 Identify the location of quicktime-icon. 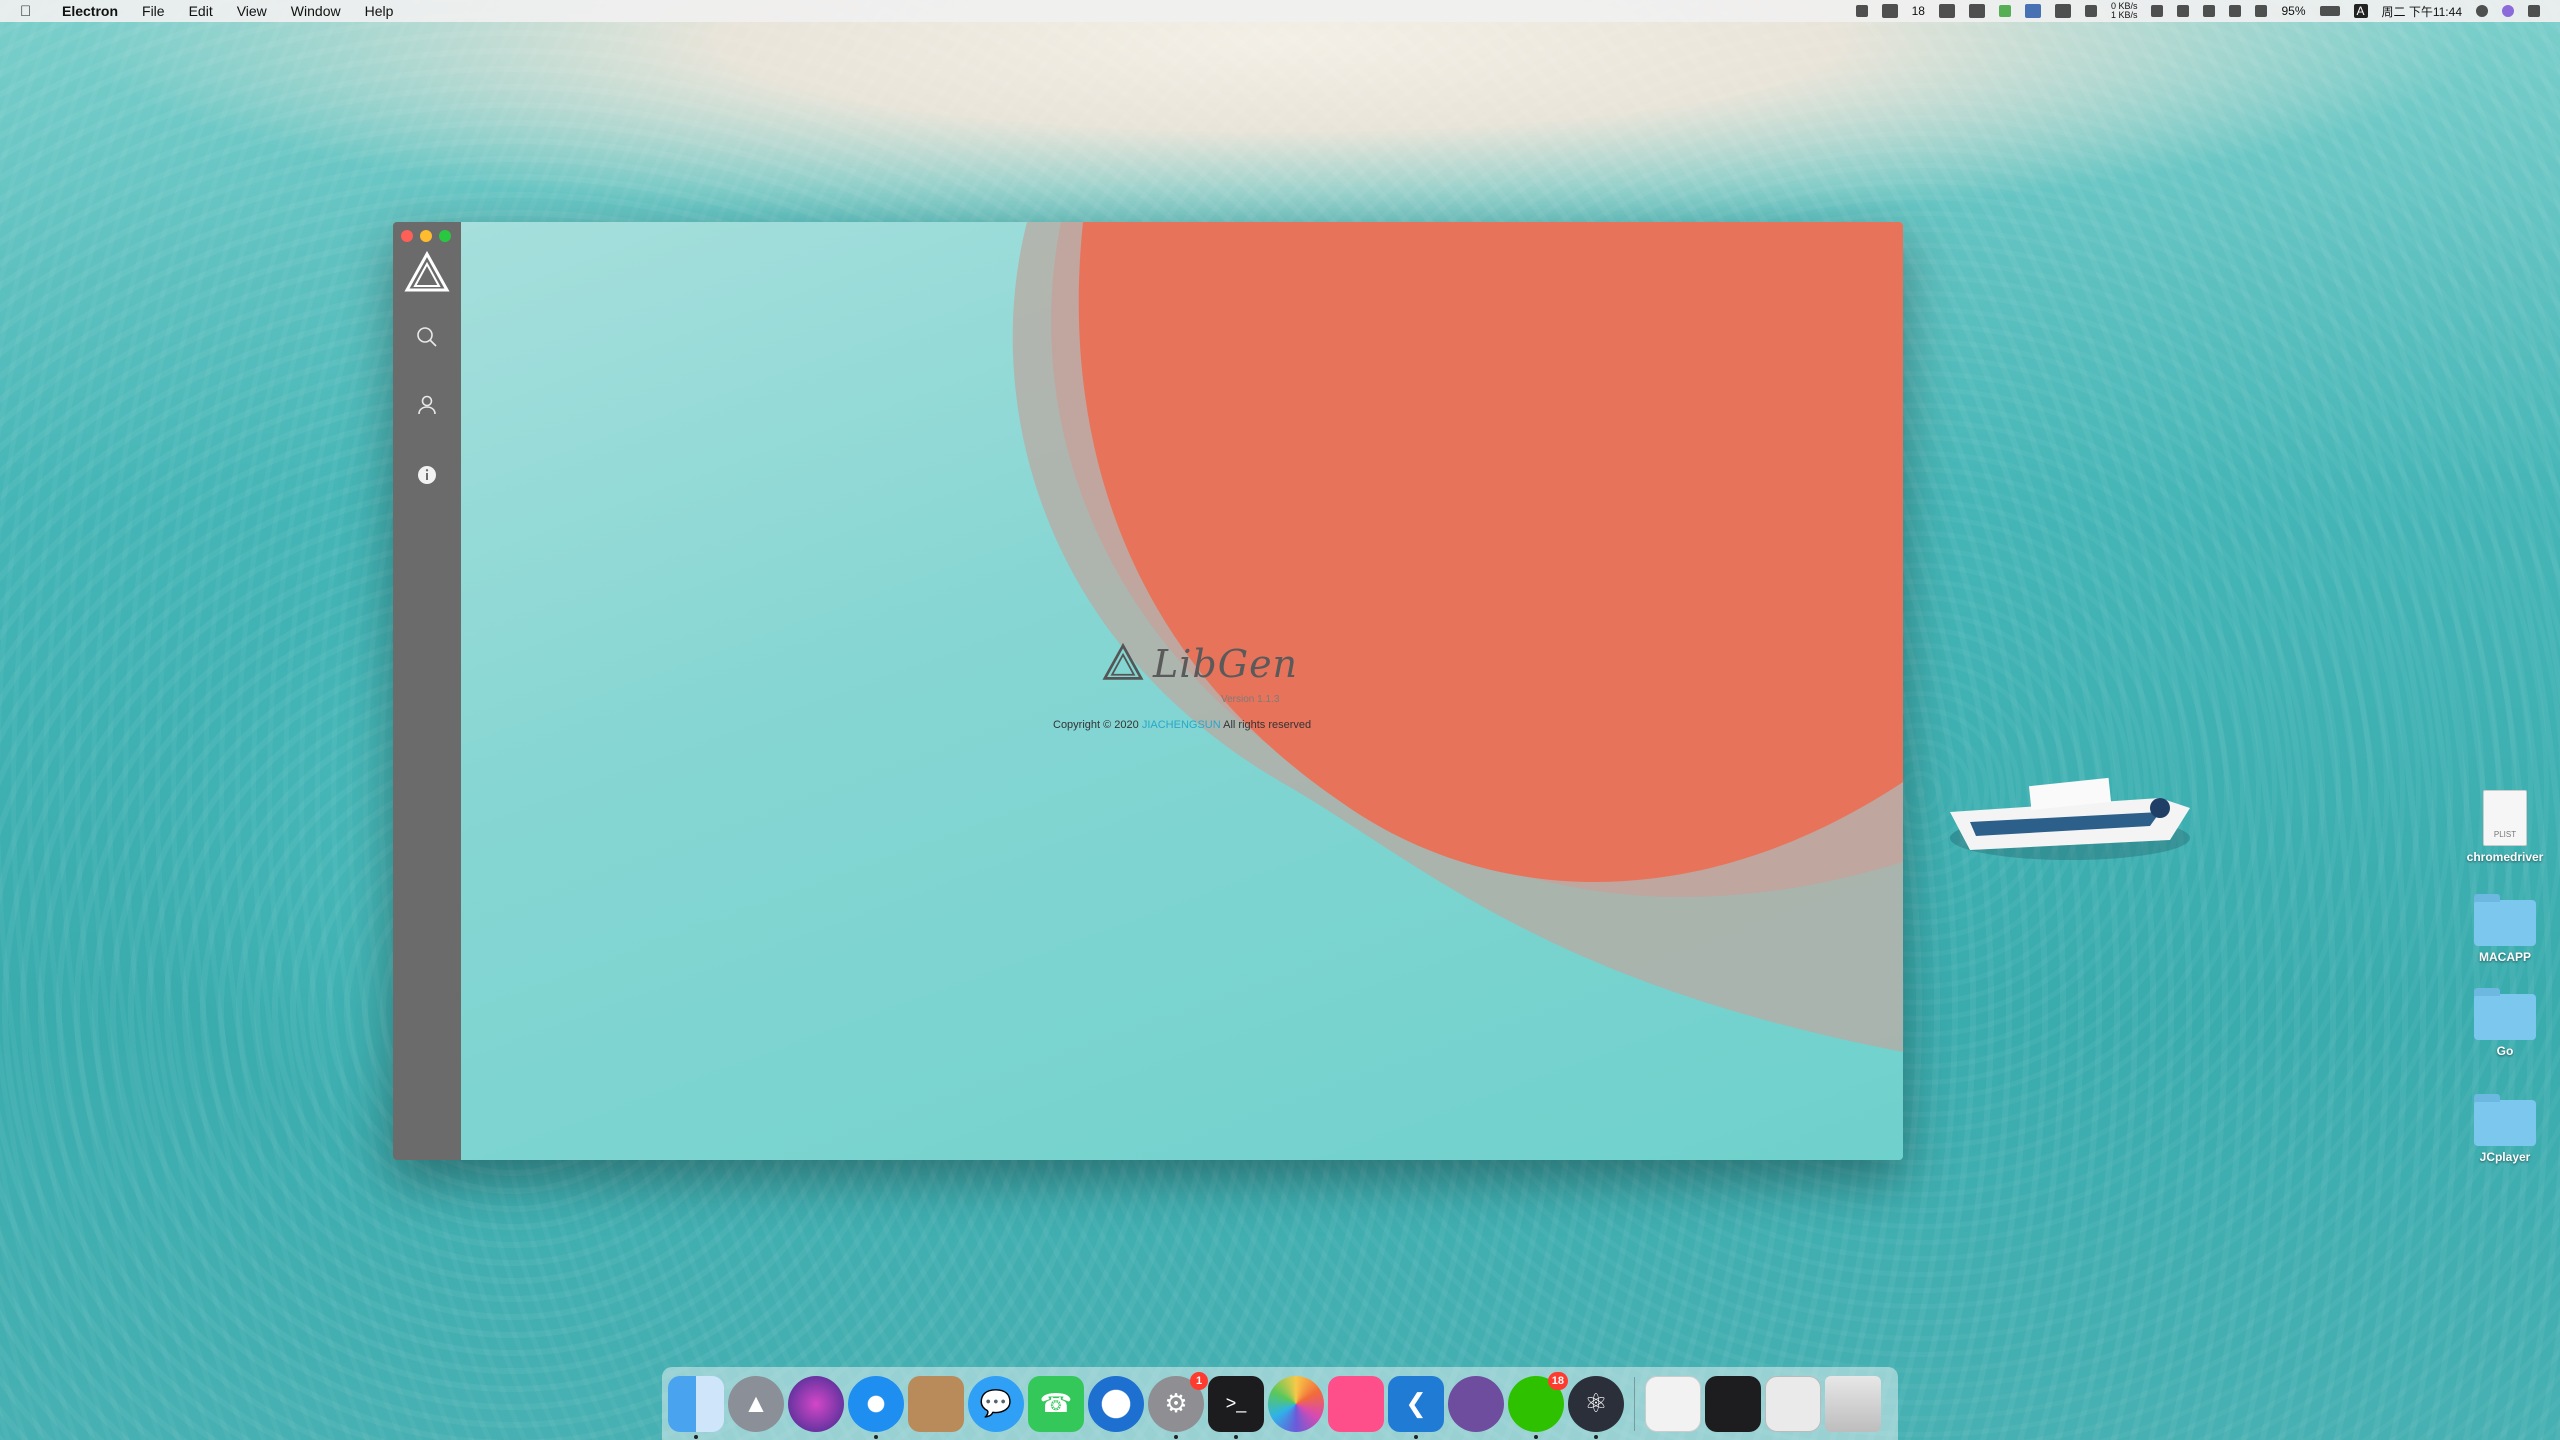
(1116, 1403).